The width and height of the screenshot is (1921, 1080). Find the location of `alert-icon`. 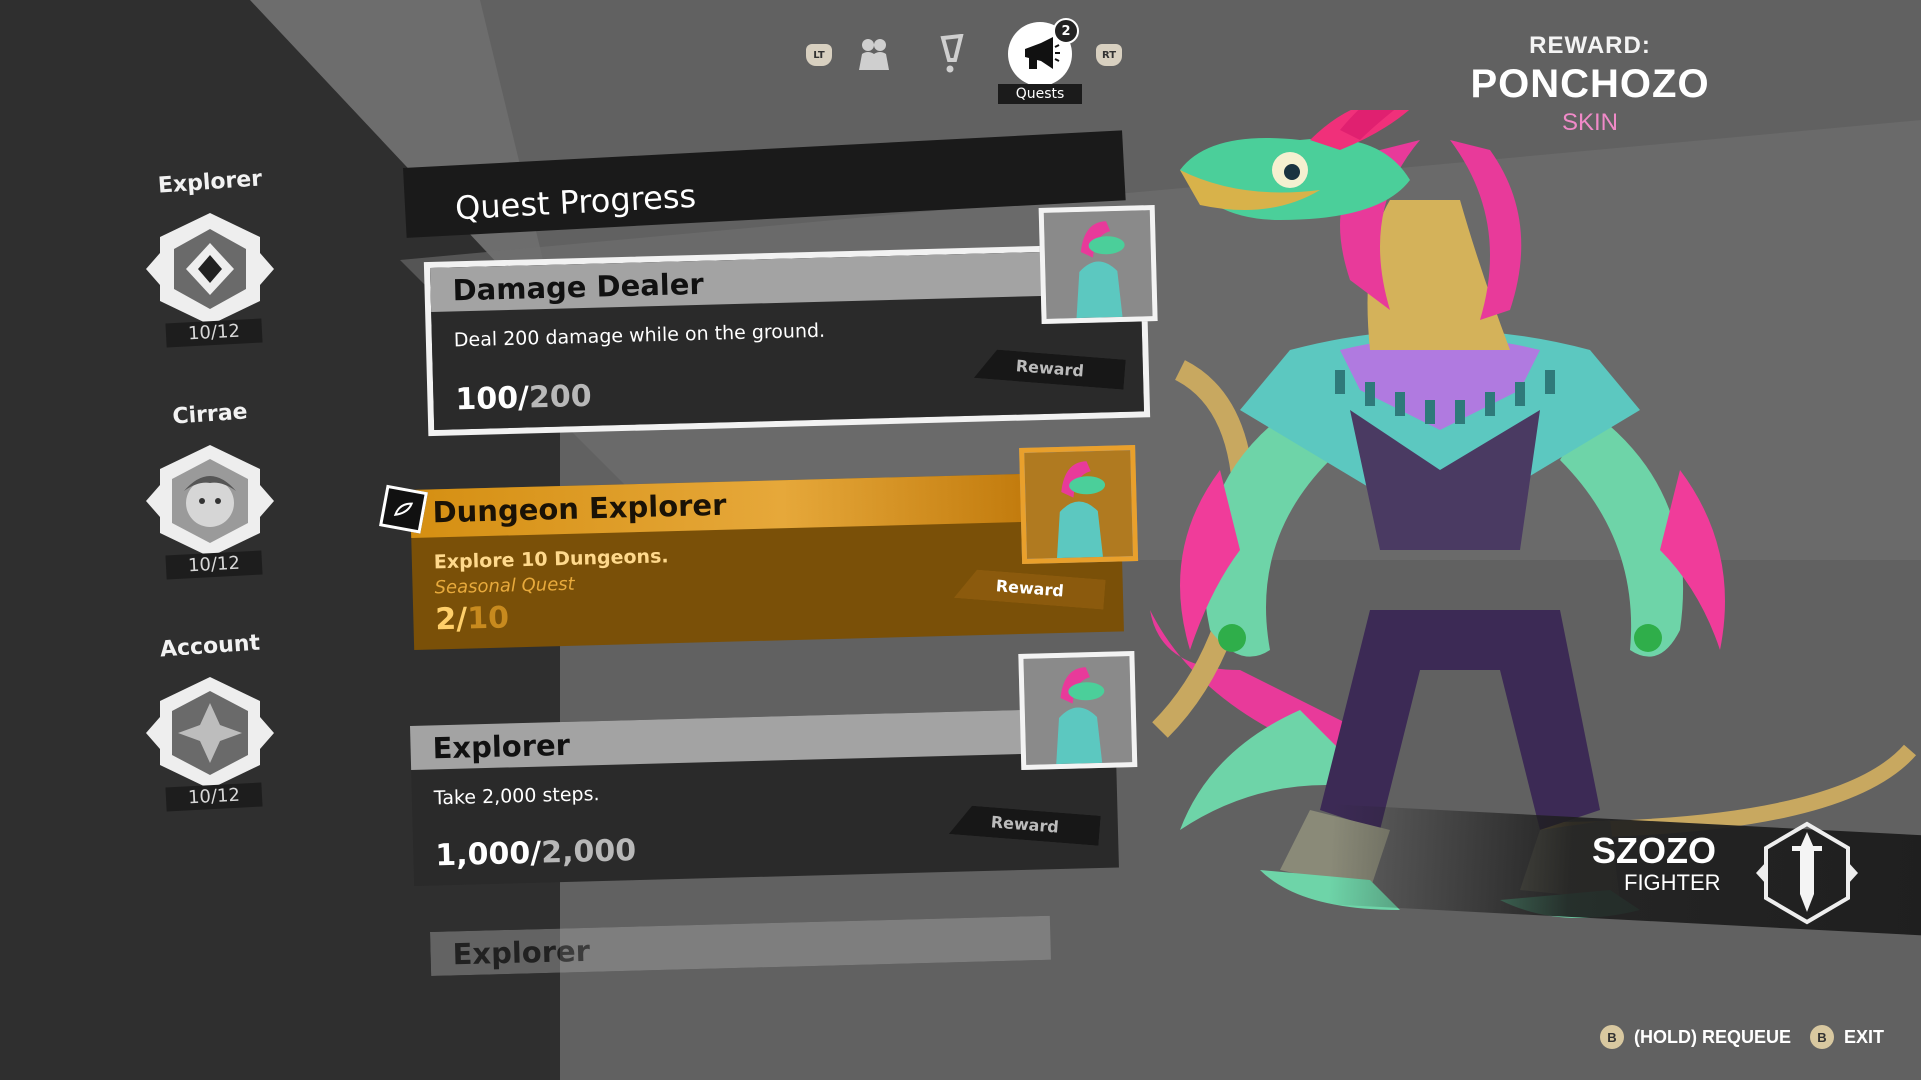

alert-icon is located at coordinates (952, 54).